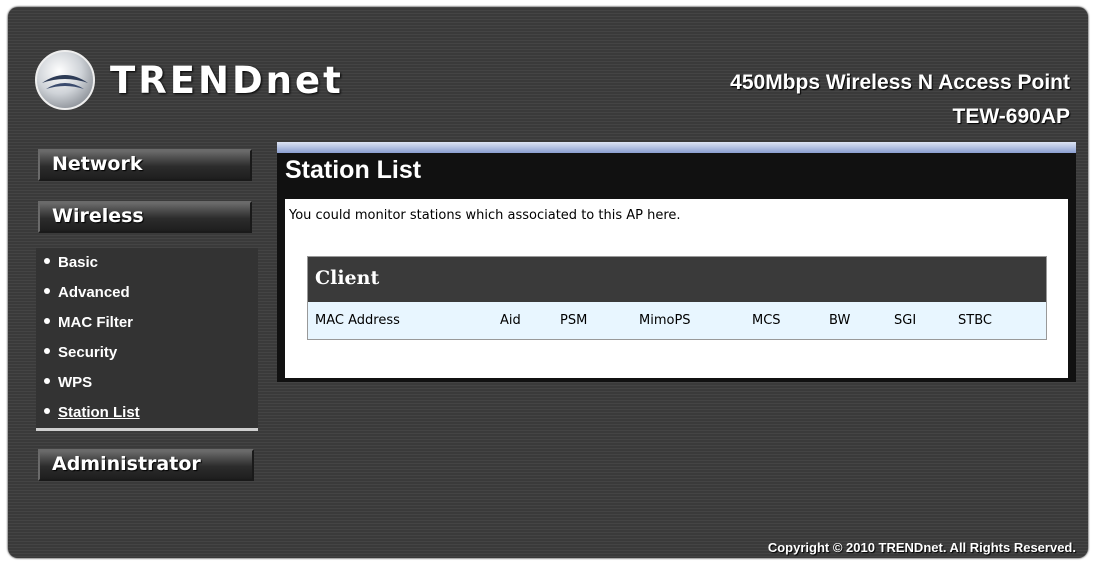 The width and height of the screenshot is (1096, 565). What do you see at coordinates (975, 320) in the screenshot?
I see `column-header-stbc: STBC` at bounding box center [975, 320].